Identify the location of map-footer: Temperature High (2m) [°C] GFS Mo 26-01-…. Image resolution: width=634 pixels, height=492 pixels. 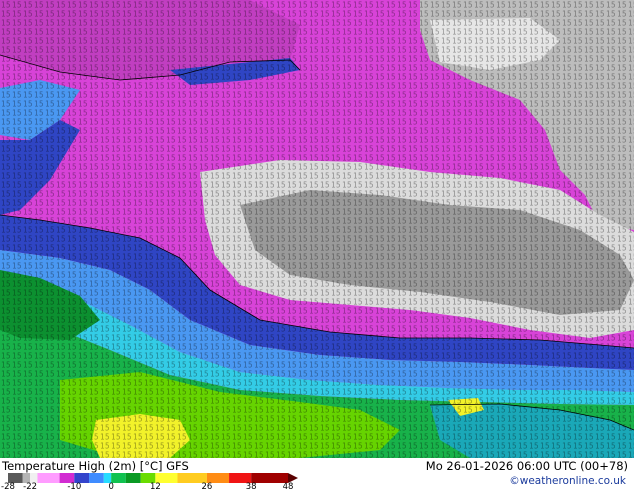
(317, 475).